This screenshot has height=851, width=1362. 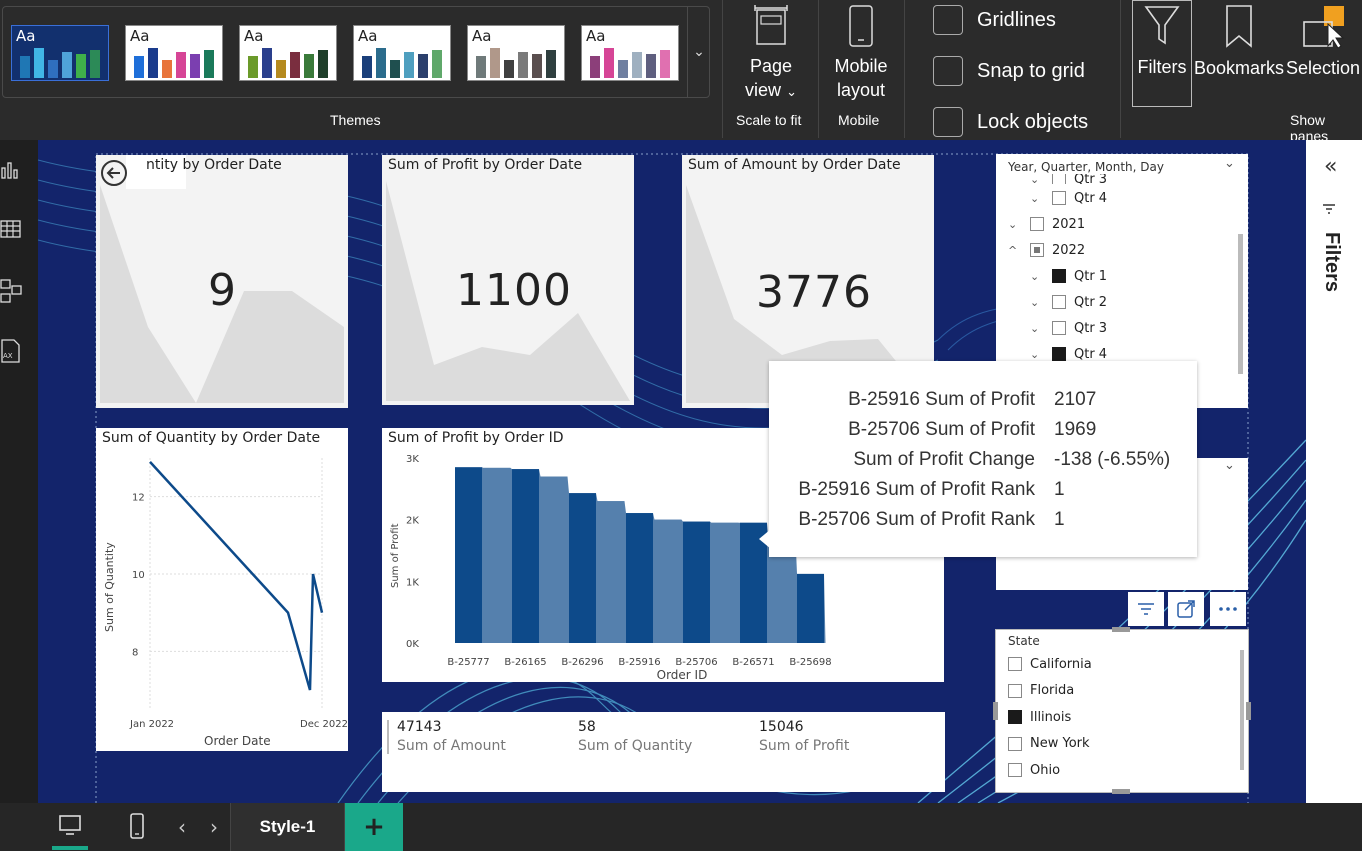 I want to click on resize-handle-bottom, so click(x=1121, y=791).